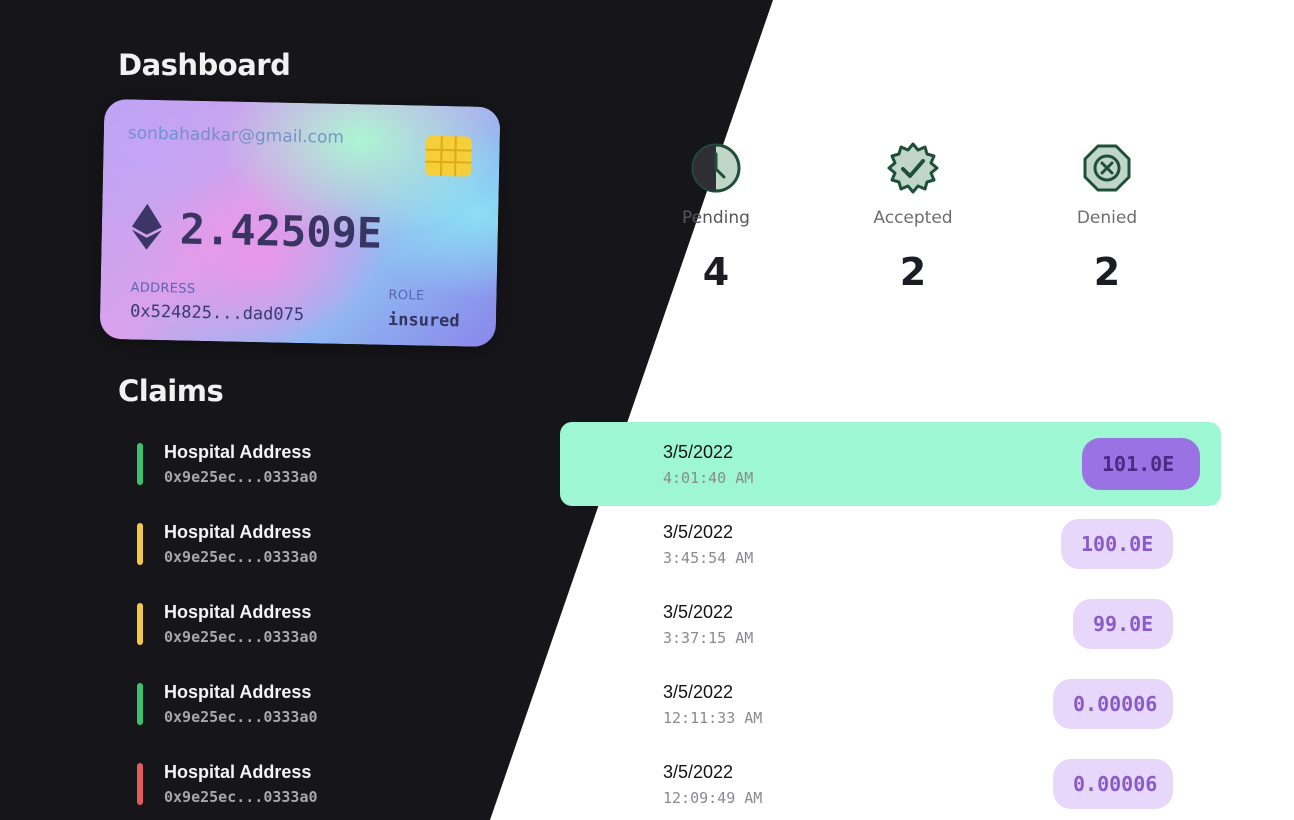 This screenshot has height=820, width=1294. What do you see at coordinates (913, 168) in the screenshot?
I see `check-badge-icon` at bounding box center [913, 168].